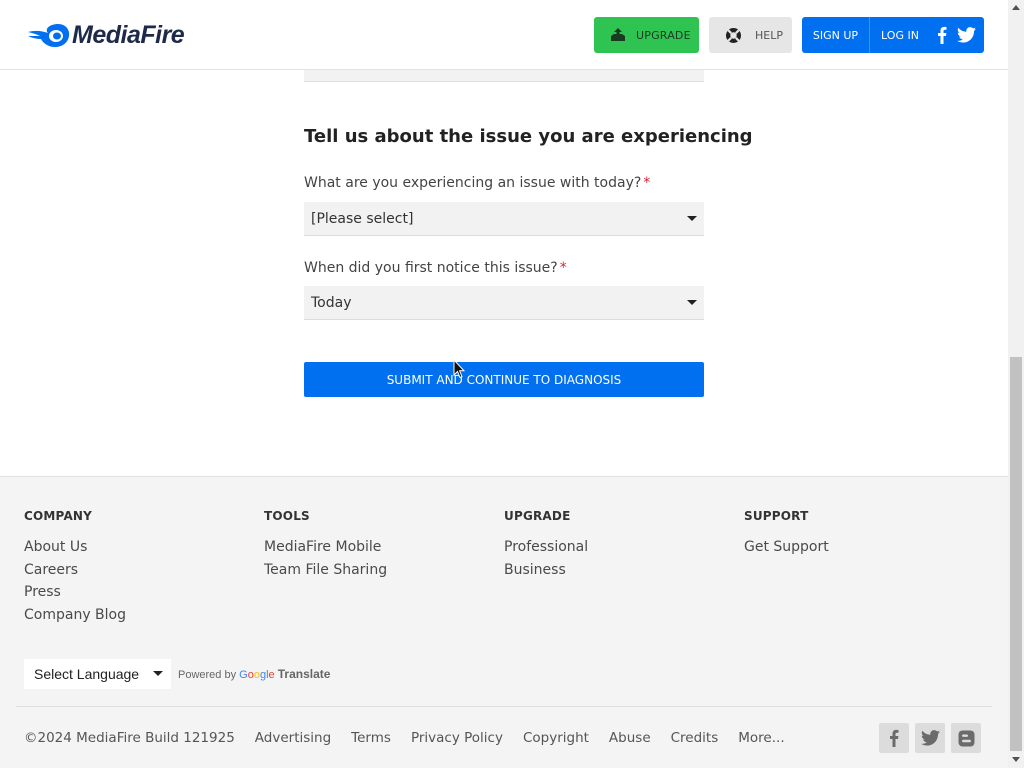 The width and height of the screenshot is (1024, 768). I want to click on blogger-icon, so click(966, 738).